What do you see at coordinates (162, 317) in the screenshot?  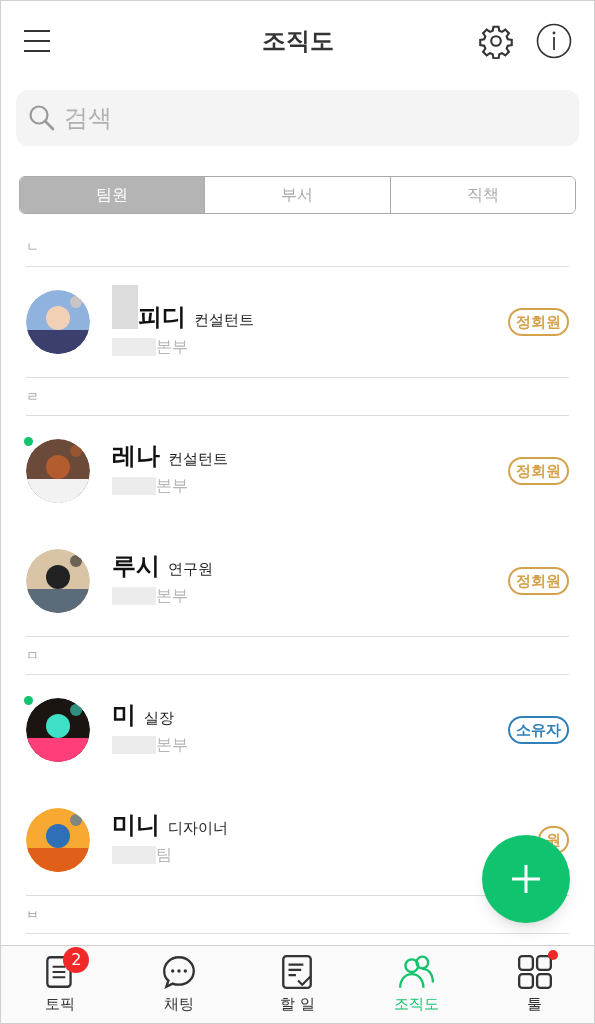 I see `member-name: 피디` at bounding box center [162, 317].